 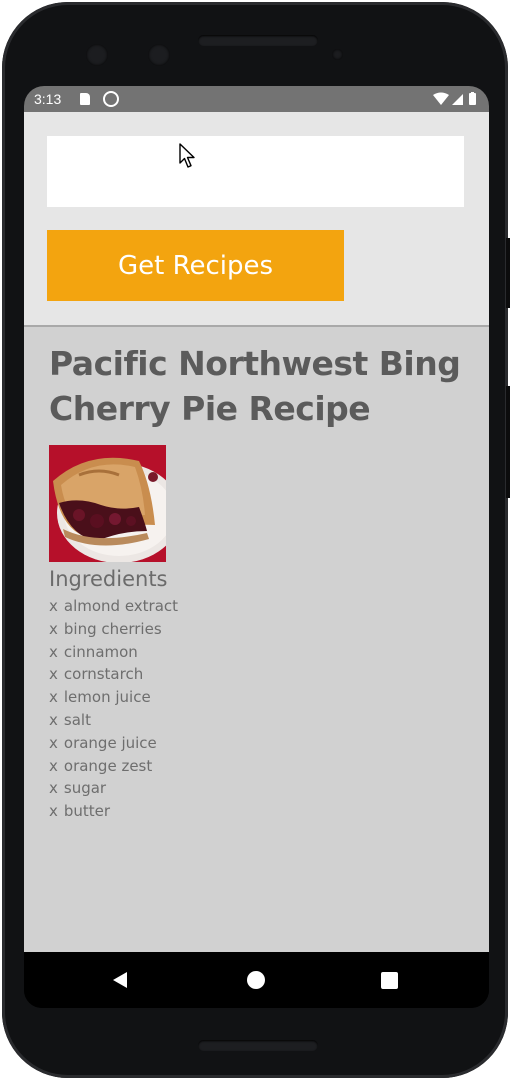 I want to click on search-input, so click(x=255, y=171).